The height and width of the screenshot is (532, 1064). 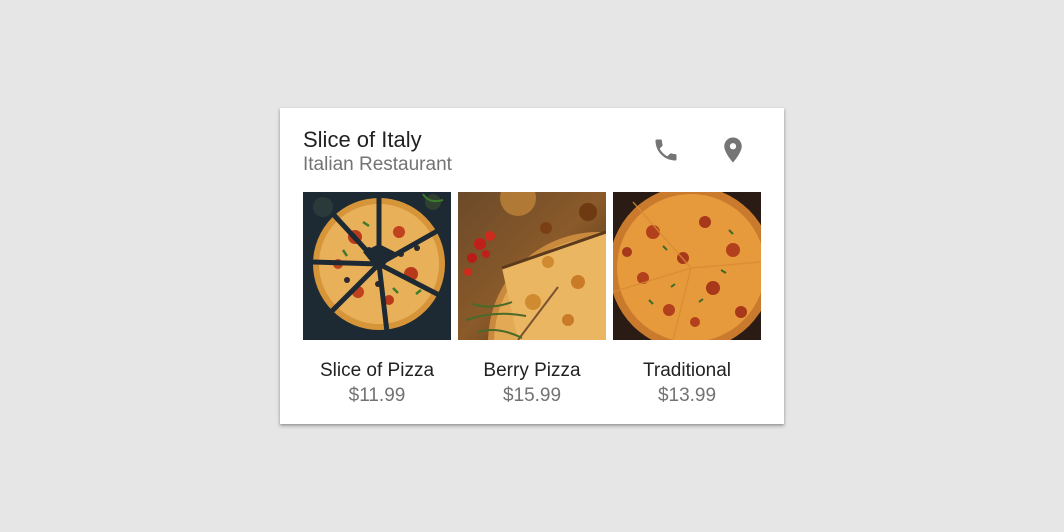 I want to click on menu-item-name: Slice of Pizza, so click(x=377, y=370).